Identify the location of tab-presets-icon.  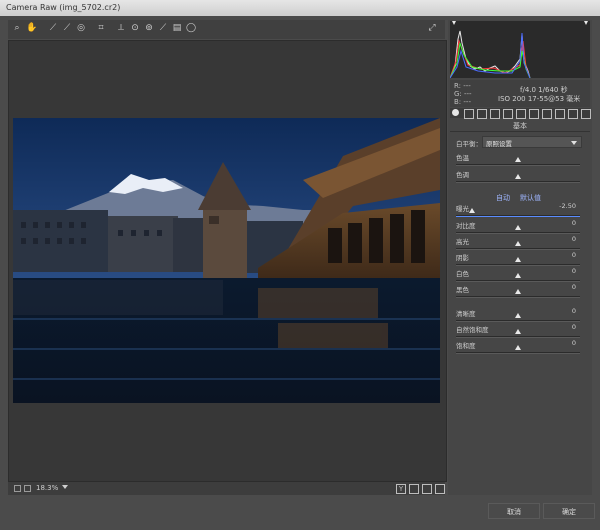
(560, 114).